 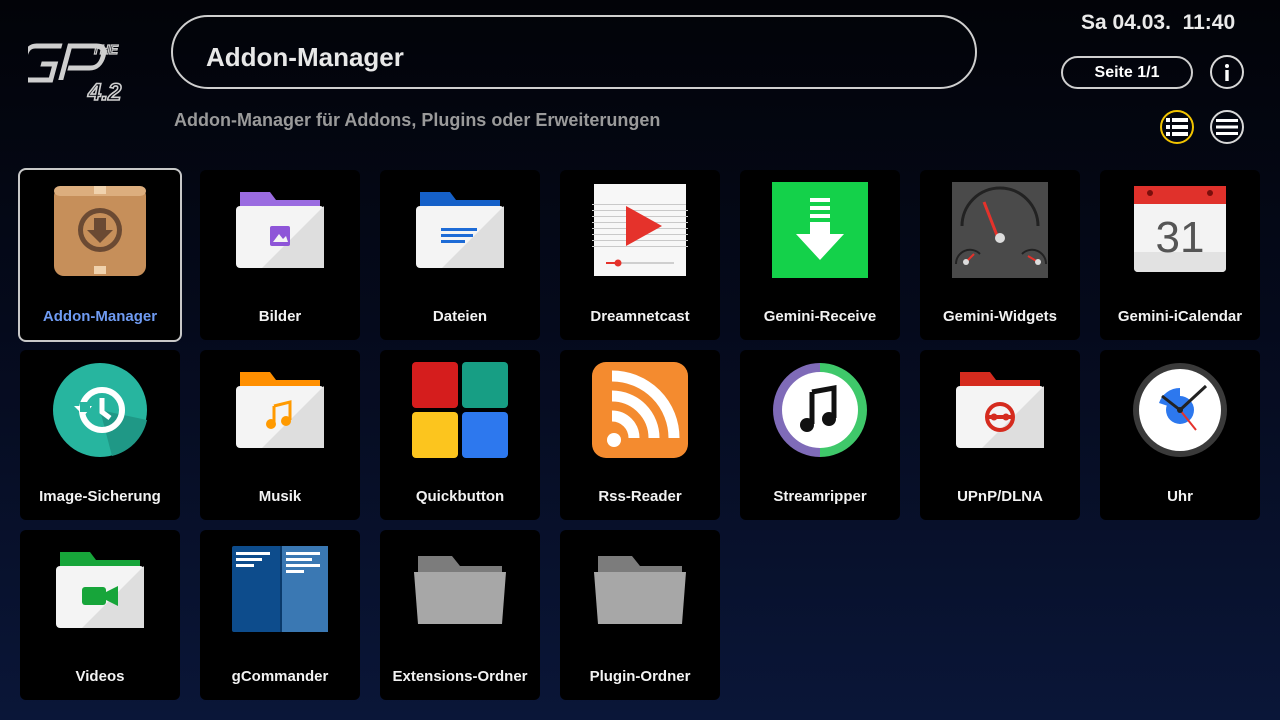 I want to click on app-tile-videos: Videos, so click(x=100, y=615).